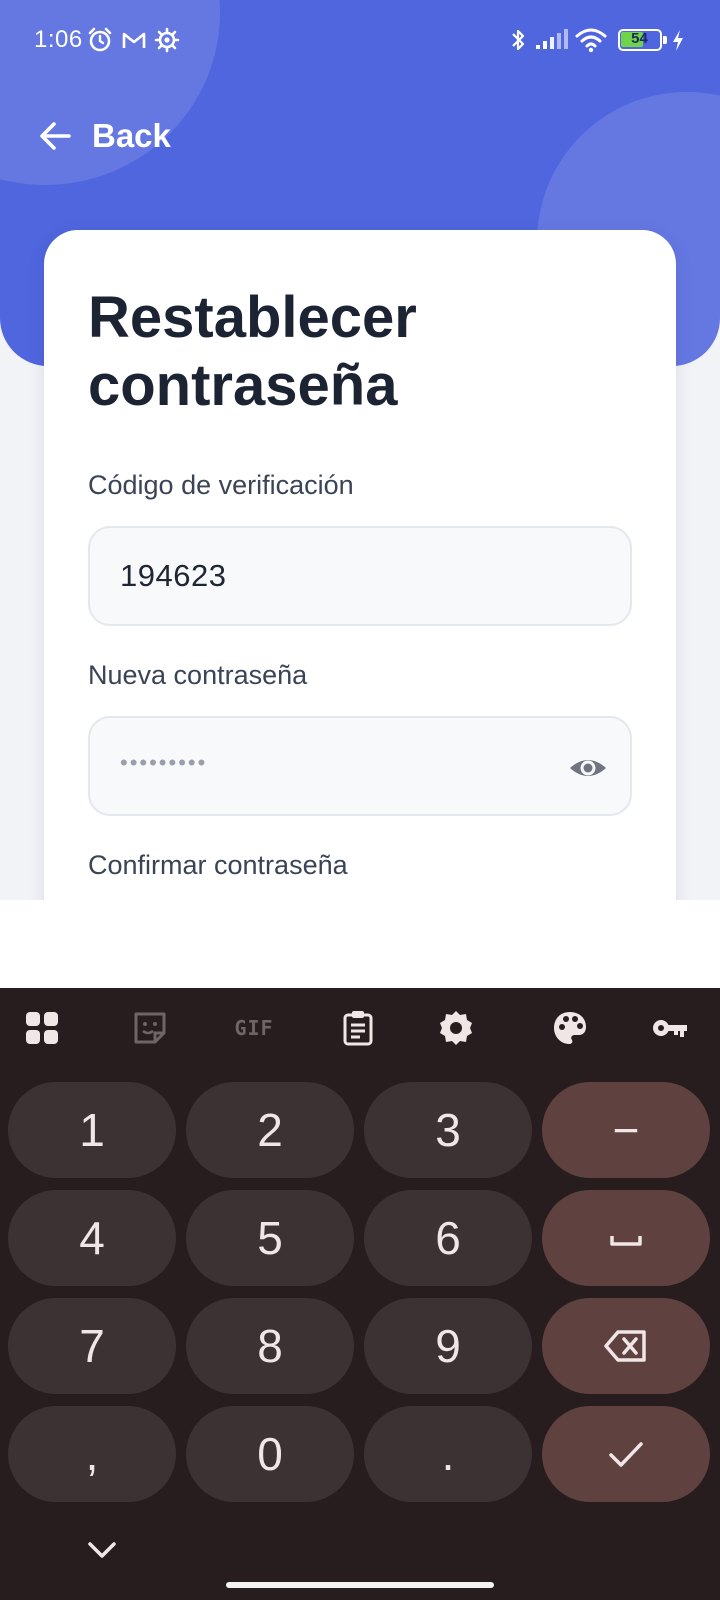 The width and height of the screenshot is (720, 1600). I want to click on sticker-icon, so click(150, 1028).